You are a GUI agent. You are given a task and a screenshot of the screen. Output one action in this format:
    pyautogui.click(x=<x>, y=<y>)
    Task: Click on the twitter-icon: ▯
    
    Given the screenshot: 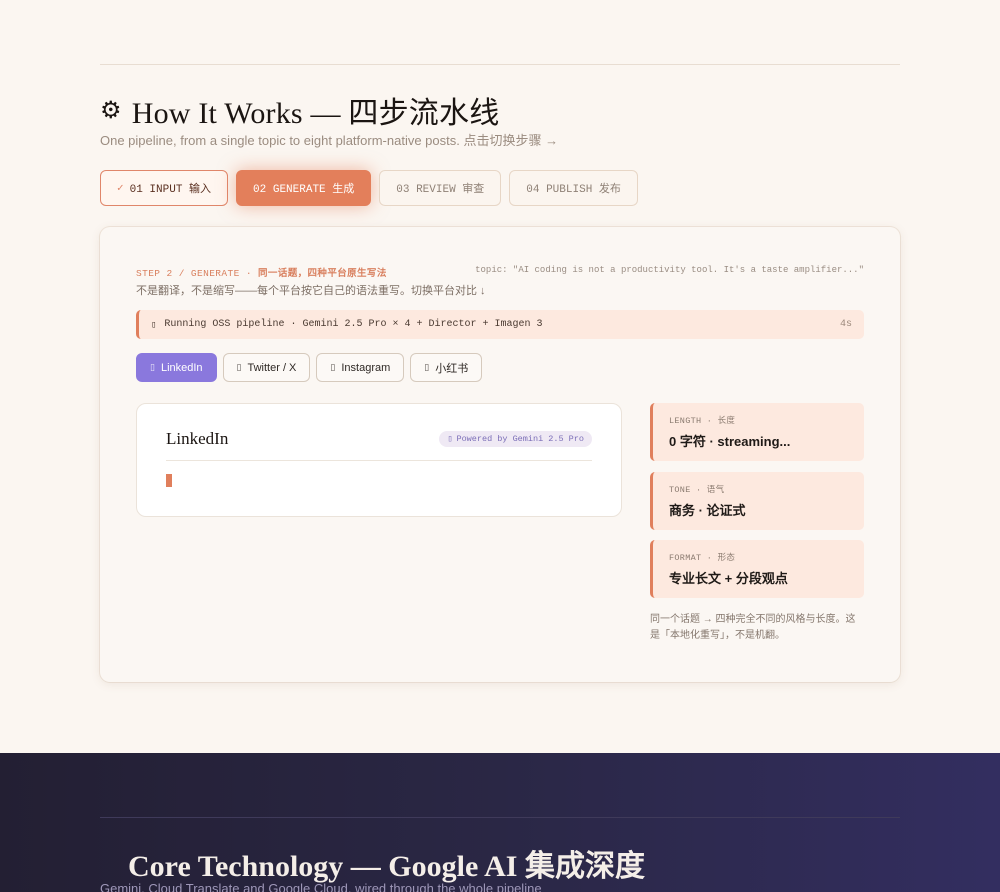 What is the action you would take?
    pyautogui.click(x=239, y=367)
    